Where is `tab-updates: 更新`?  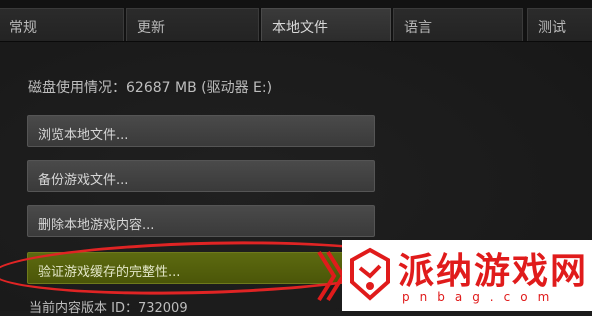 tab-updates: 更新 is located at coordinates (192, 24).